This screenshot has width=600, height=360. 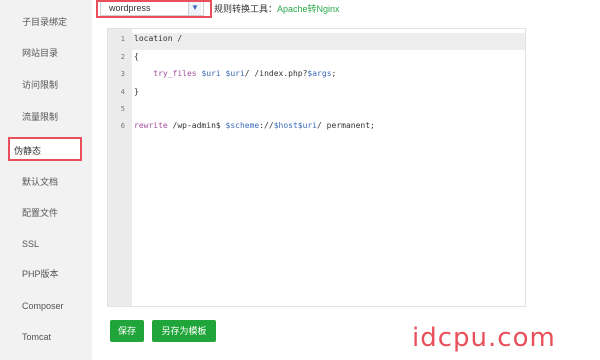 I want to click on sidebar-item-default-document: 默认文档, so click(x=46, y=182).